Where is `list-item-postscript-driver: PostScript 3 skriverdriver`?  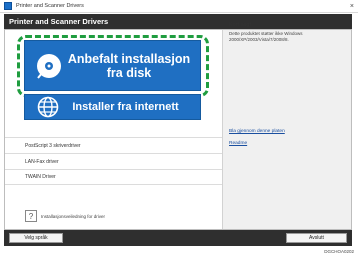 list-item-postscript-driver: PostScript 3 skriverdriver is located at coordinates (113, 145).